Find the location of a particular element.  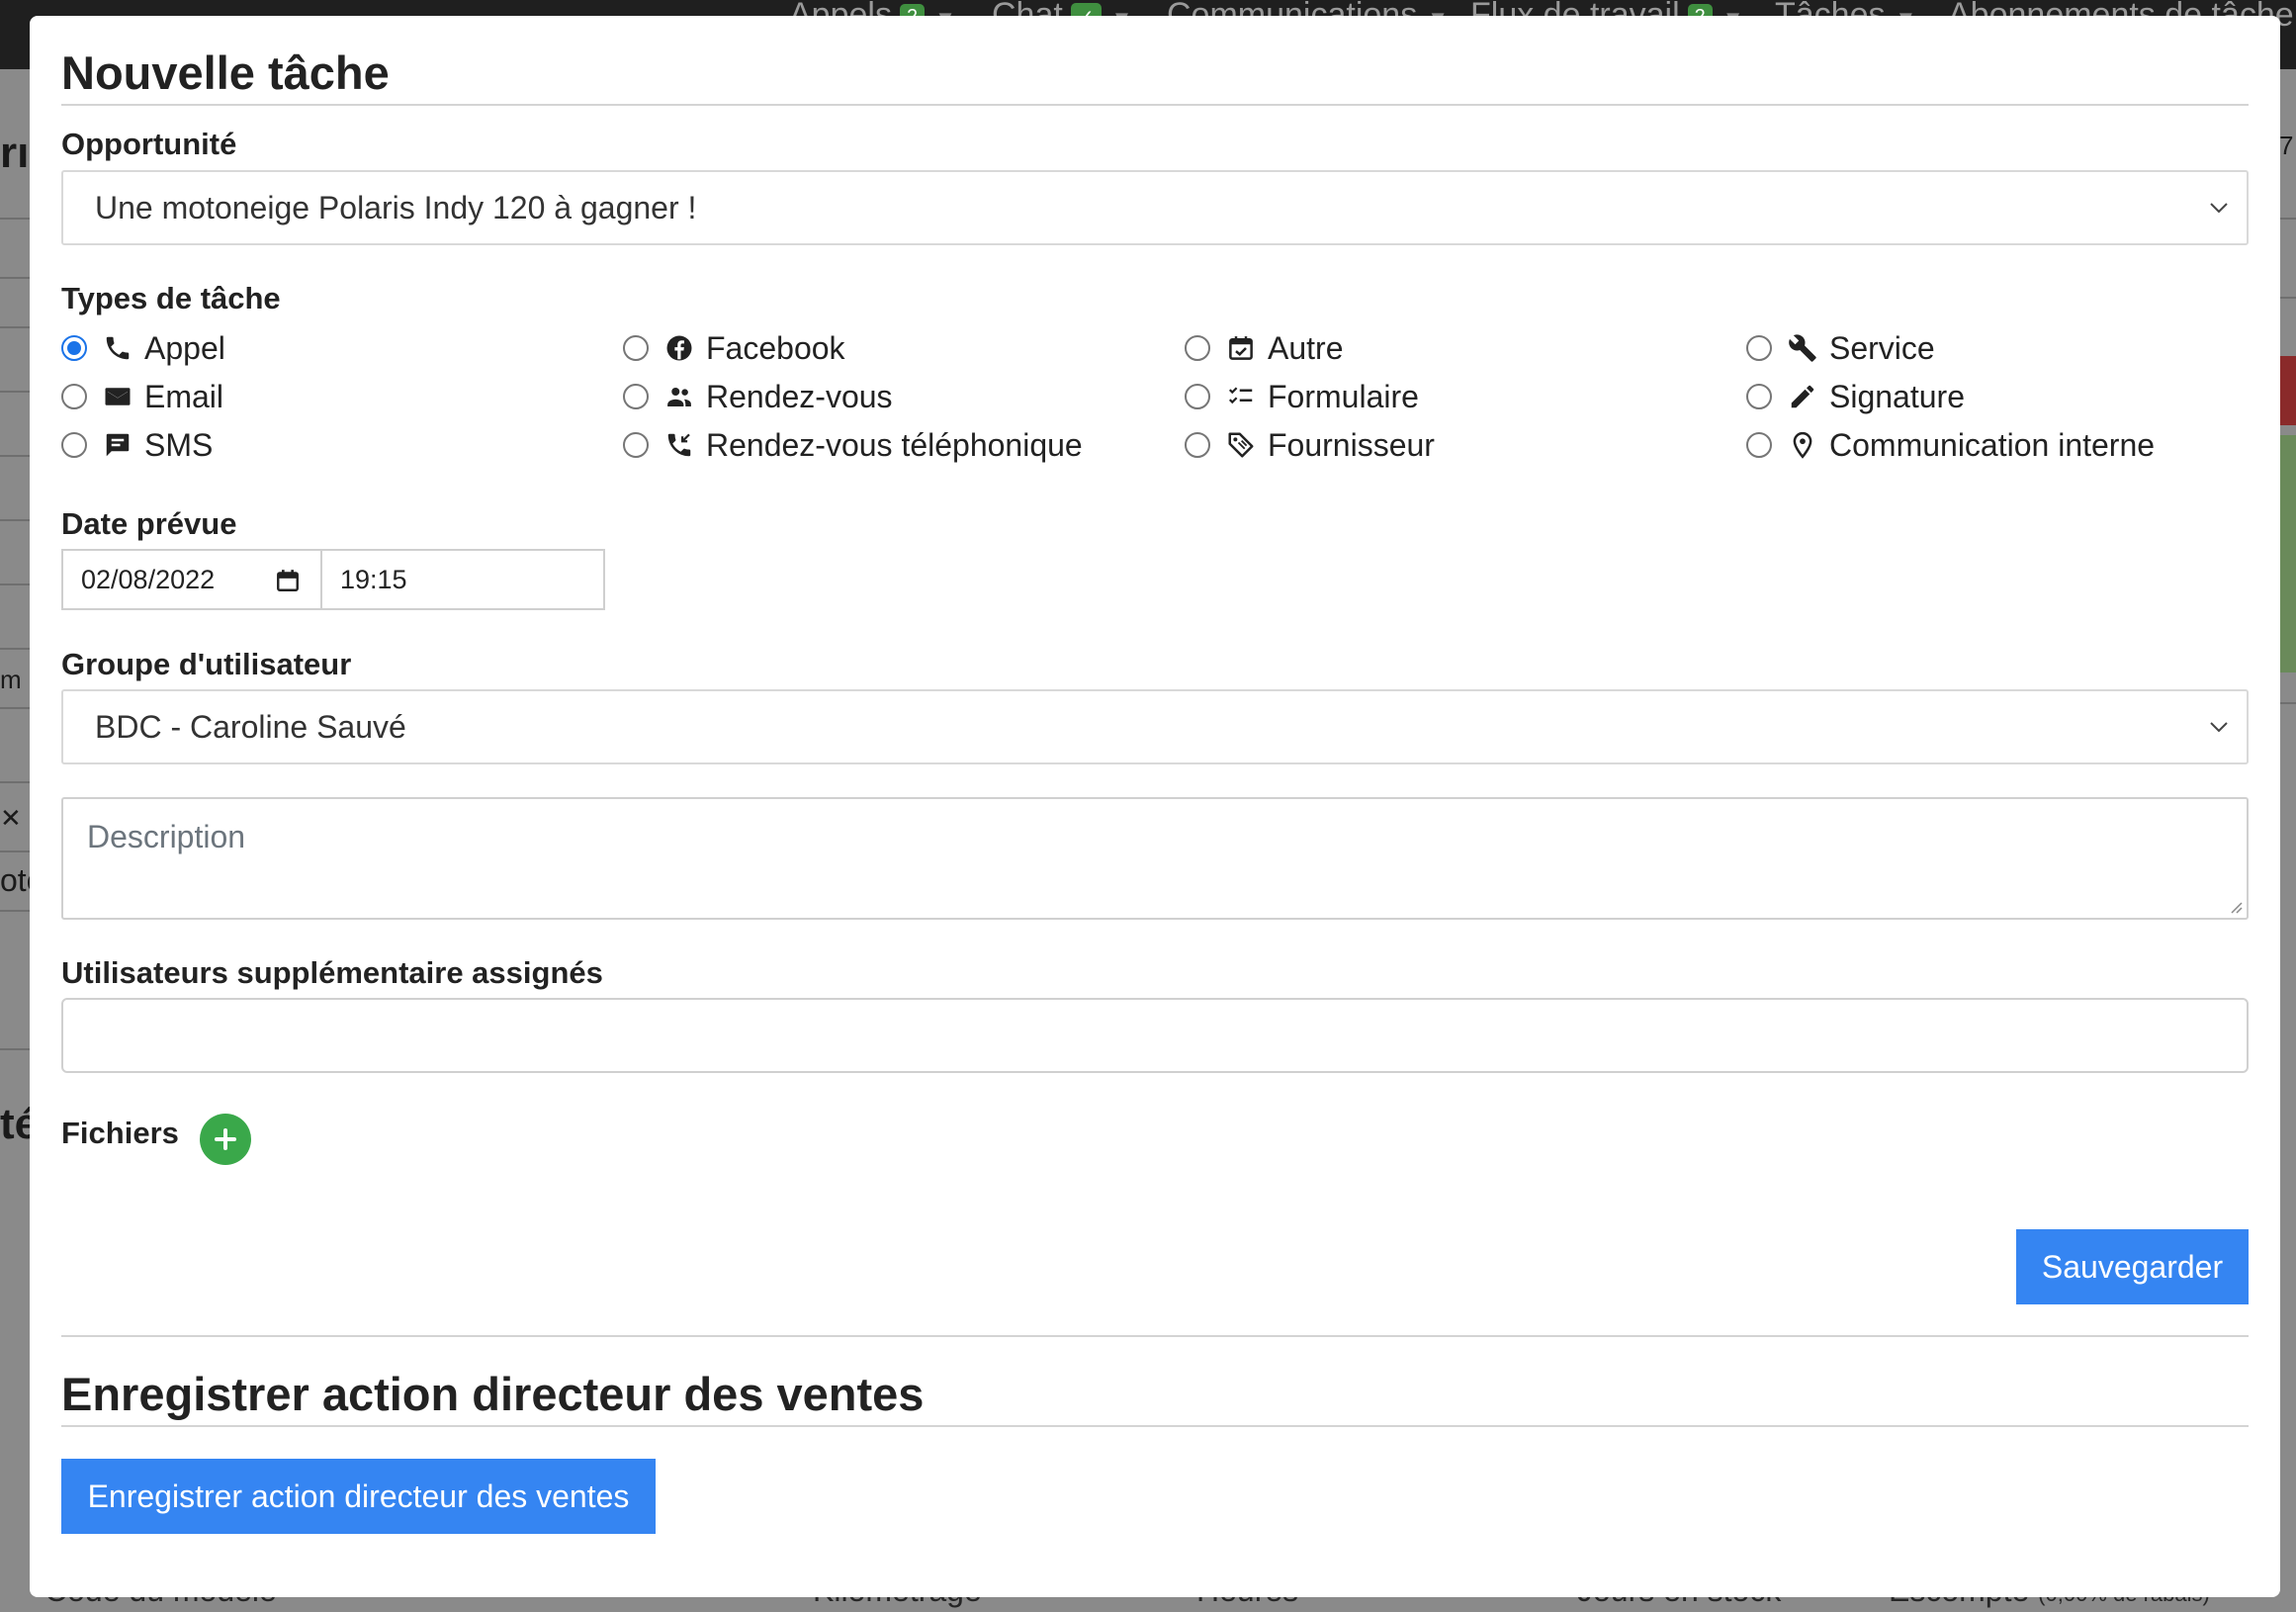

task-type-rendez-vous: Rendez-vous is located at coordinates (758, 396).